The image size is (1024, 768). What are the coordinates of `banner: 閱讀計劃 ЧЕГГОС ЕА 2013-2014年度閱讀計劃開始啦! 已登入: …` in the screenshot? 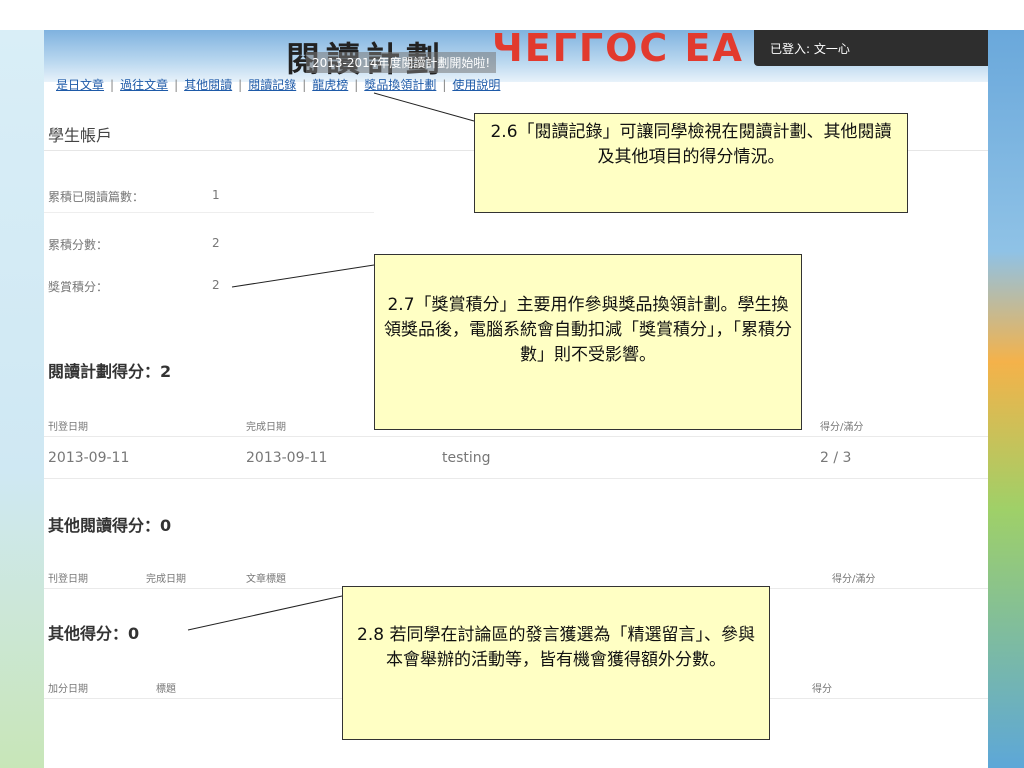 It's located at (516, 56).